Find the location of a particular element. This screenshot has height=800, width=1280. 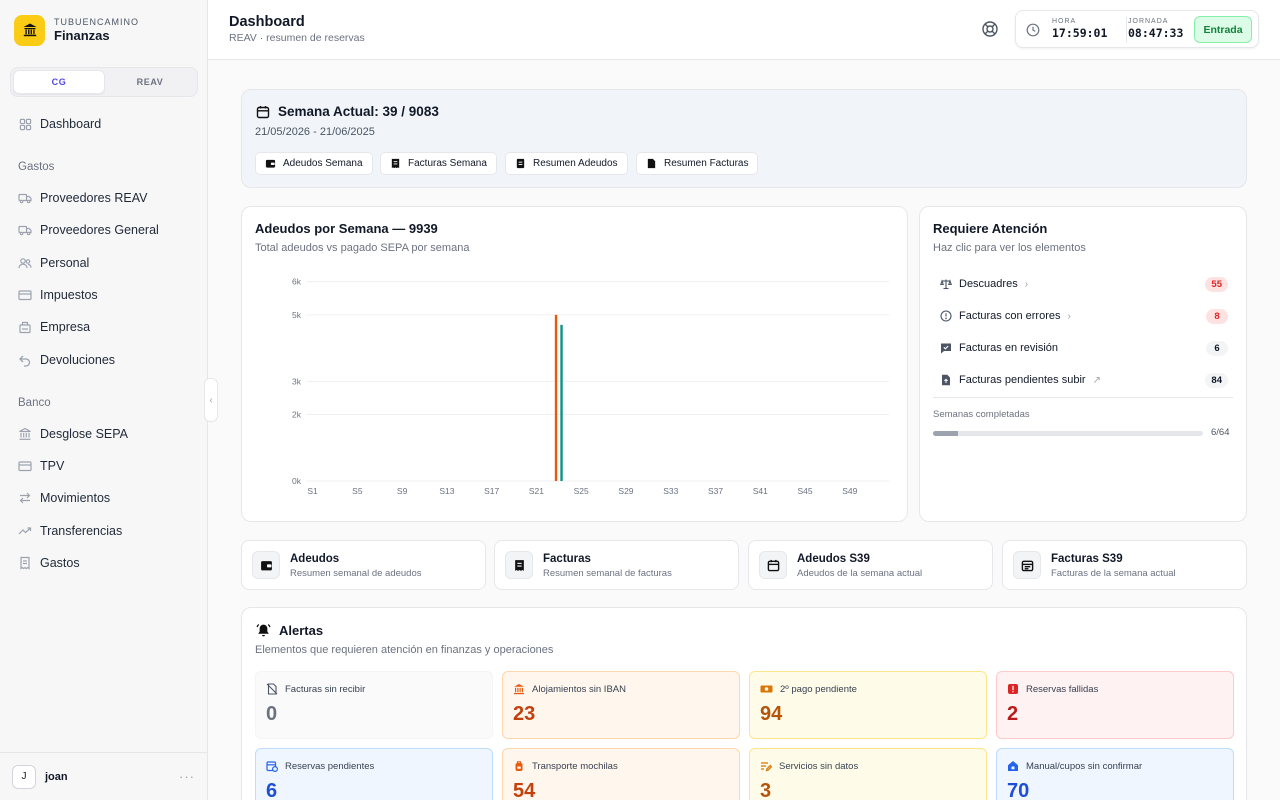

context-switch: CG REAV is located at coordinates (104, 82).